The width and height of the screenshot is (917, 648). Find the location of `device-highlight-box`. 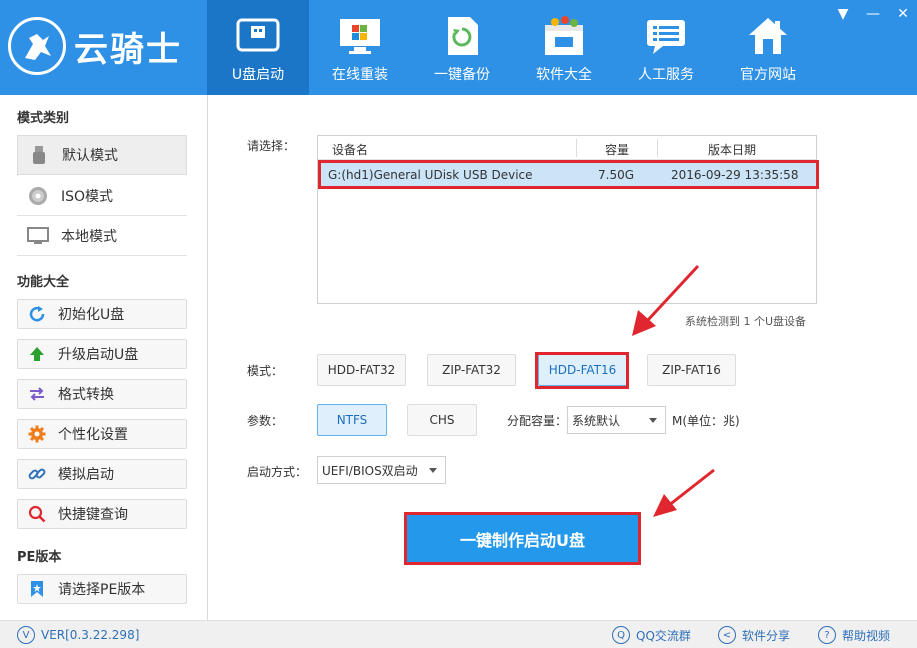

device-highlight-box is located at coordinates (568, 174).